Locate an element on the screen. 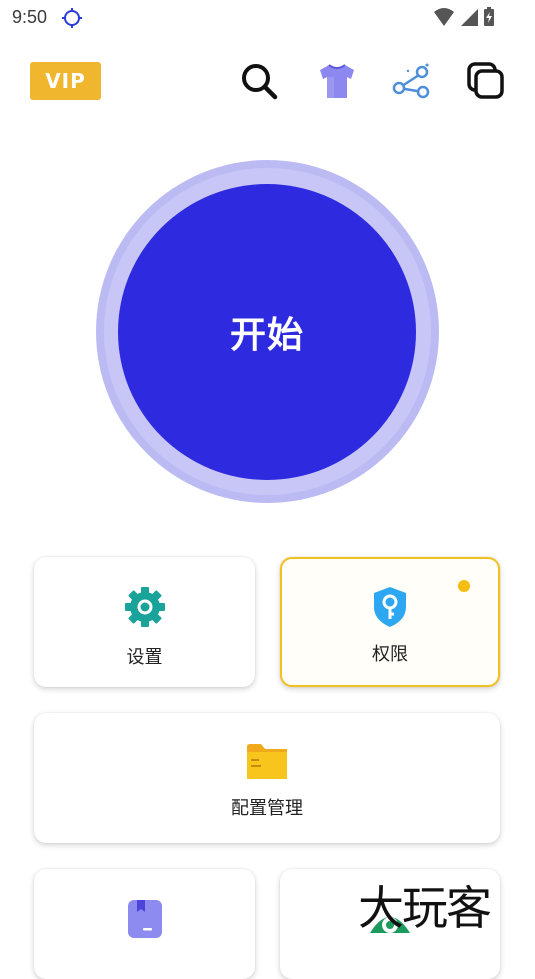 The width and height of the screenshot is (535, 979). share-button is located at coordinates (411, 81).